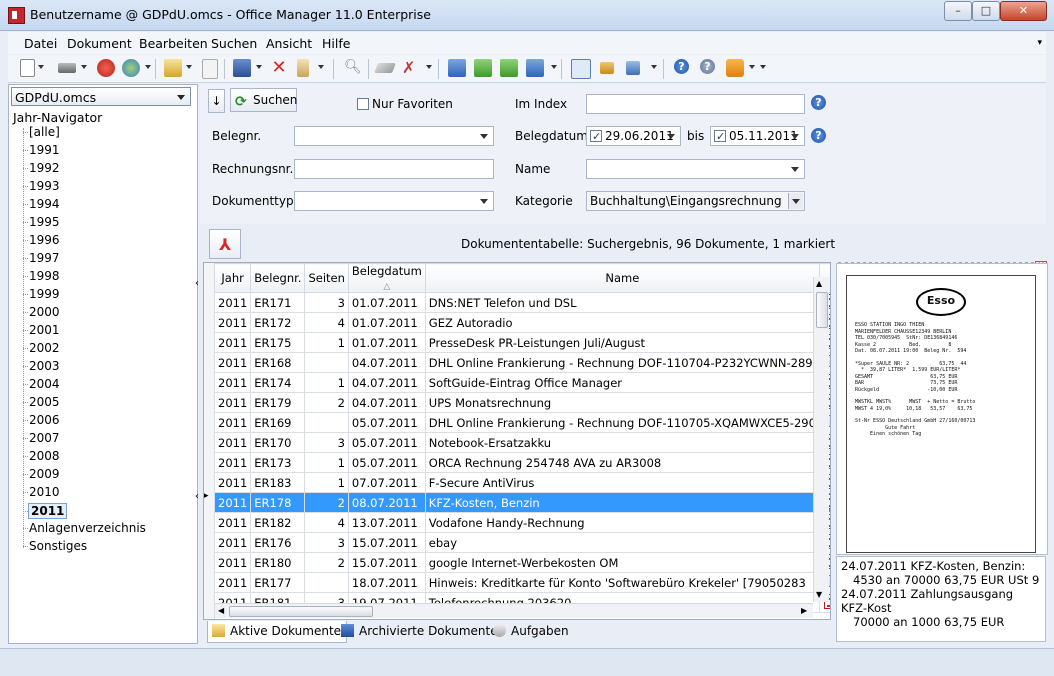  Describe the element at coordinates (707, 66) in the screenshot. I see `help2-icon: ?` at that location.